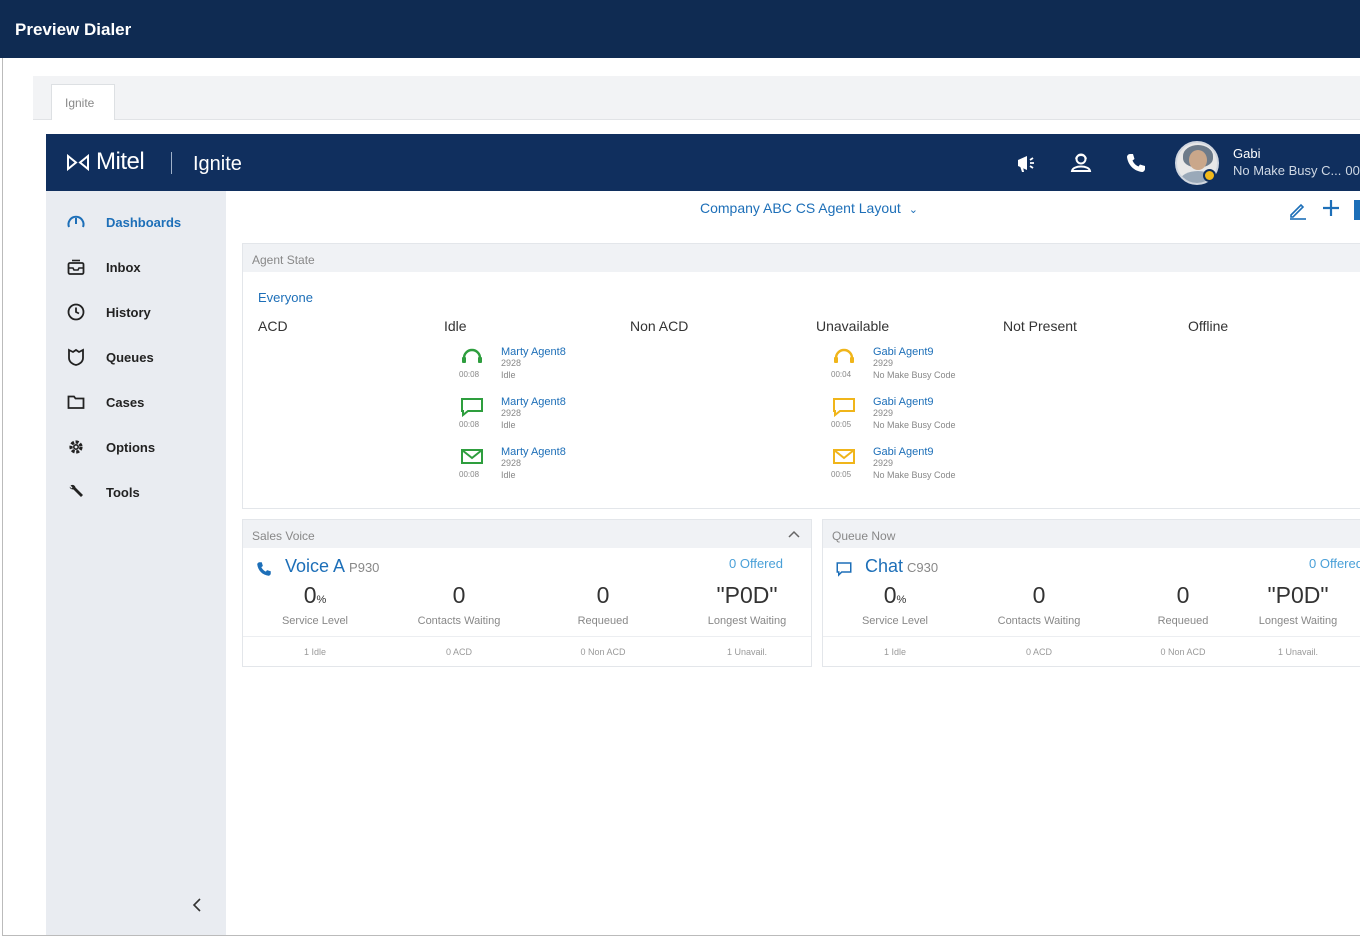  What do you see at coordinates (923, 567) in the screenshot?
I see `queue-code: C930` at bounding box center [923, 567].